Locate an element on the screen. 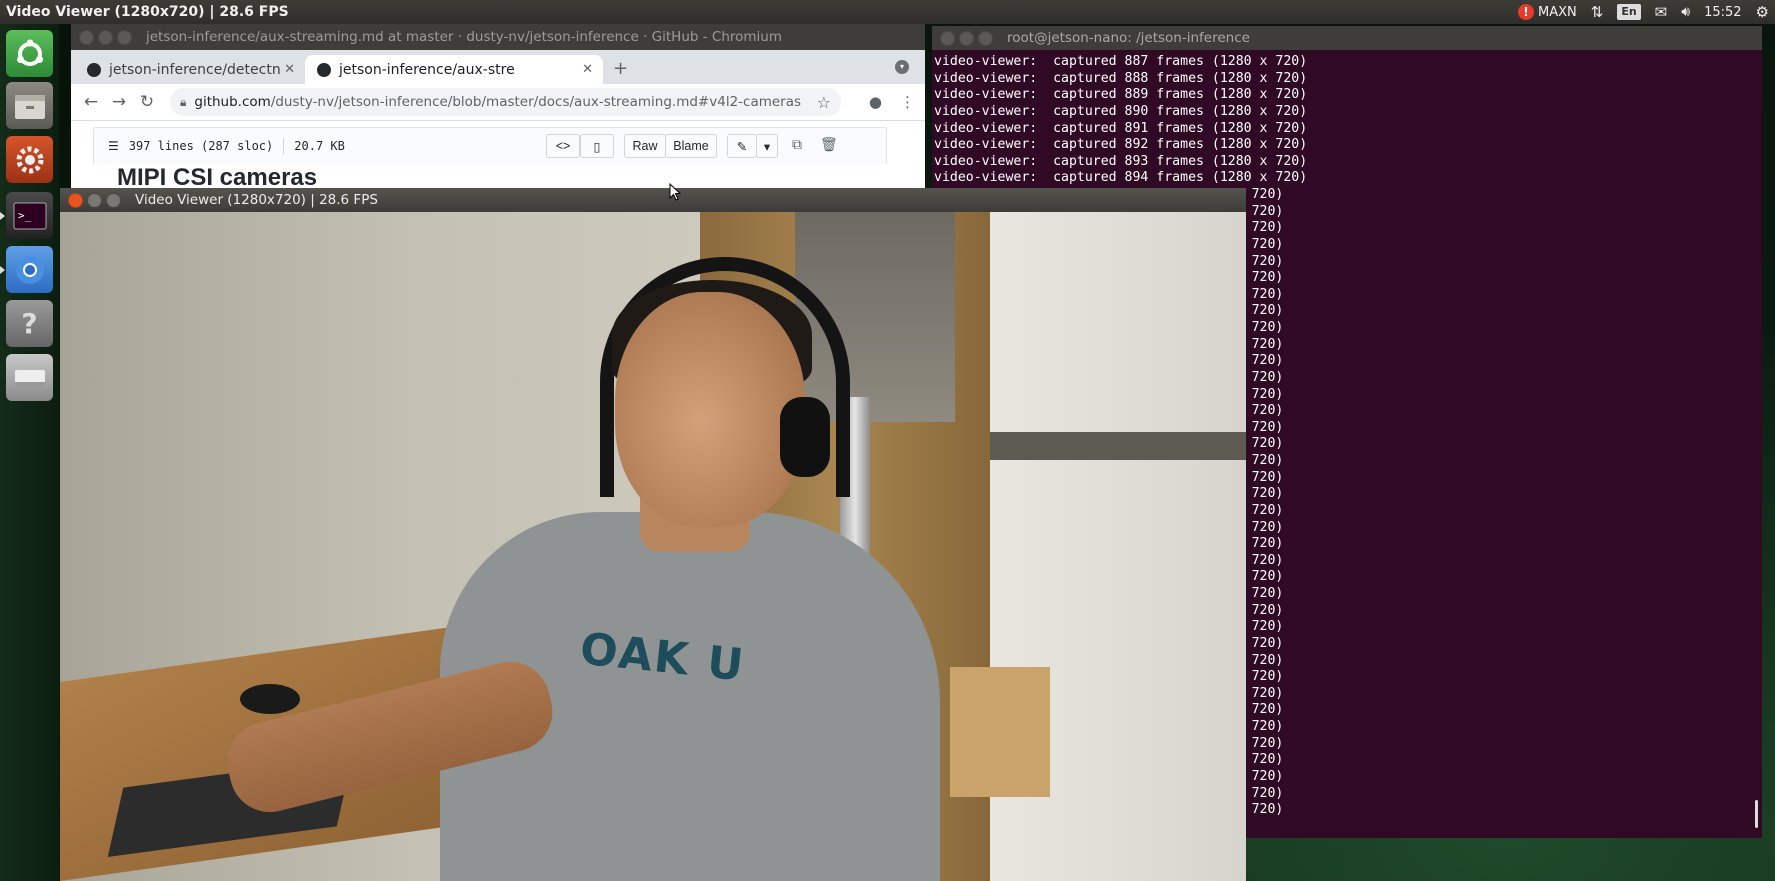 This screenshot has height=881, width=1775. tab-aux-streaming: jetson-inference/aux-stre ✕ is located at coordinates (454, 69).